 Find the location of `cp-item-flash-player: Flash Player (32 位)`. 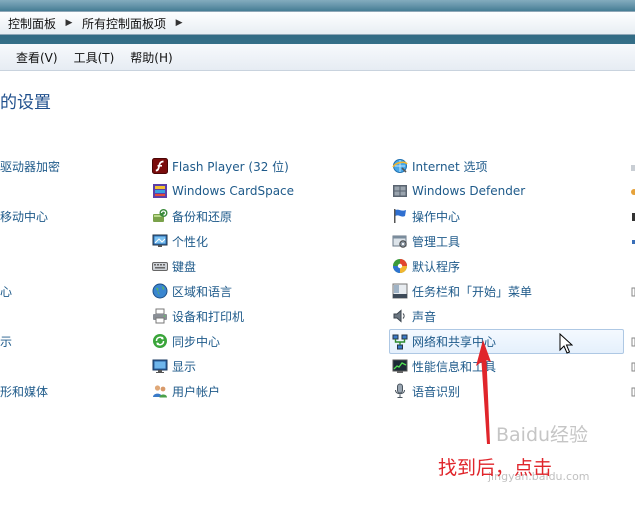

cp-item-flash-player: Flash Player (32 位) is located at coordinates (220, 166).